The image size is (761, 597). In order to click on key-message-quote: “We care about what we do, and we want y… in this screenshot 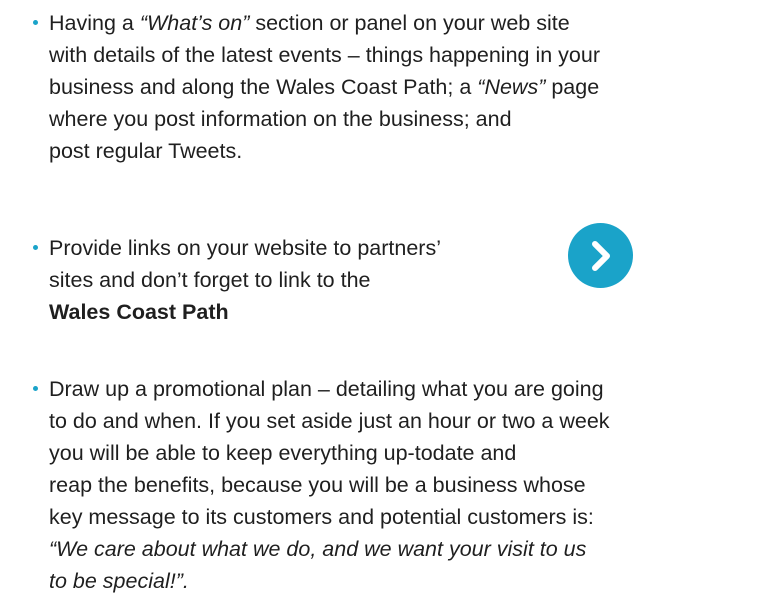, I will do `click(318, 549)`.